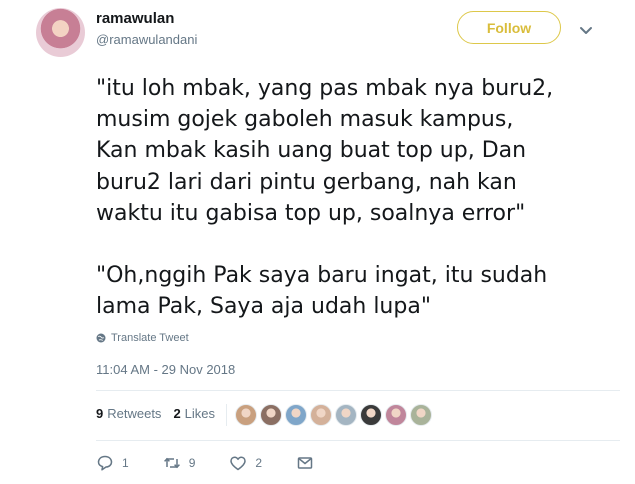 The image size is (635, 484). What do you see at coordinates (105, 463) in the screenshot?
I see `reply-icon` at bounding box center [105, 463].